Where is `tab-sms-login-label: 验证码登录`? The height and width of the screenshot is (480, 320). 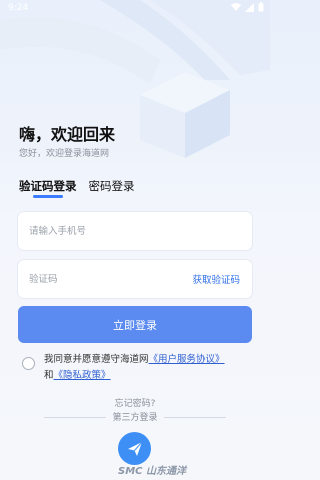 tab-sms-login-label: 验证码登录 is located at coordinates (48, 186).